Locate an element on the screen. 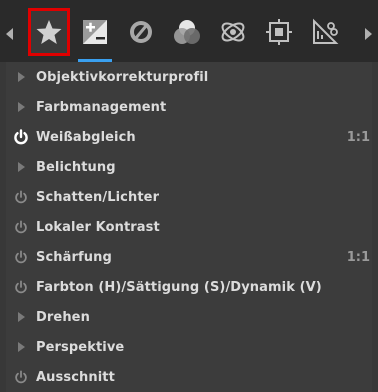 The width and height of the screenshot is (378, 392). color-icon is located at coordinates (187, 32).